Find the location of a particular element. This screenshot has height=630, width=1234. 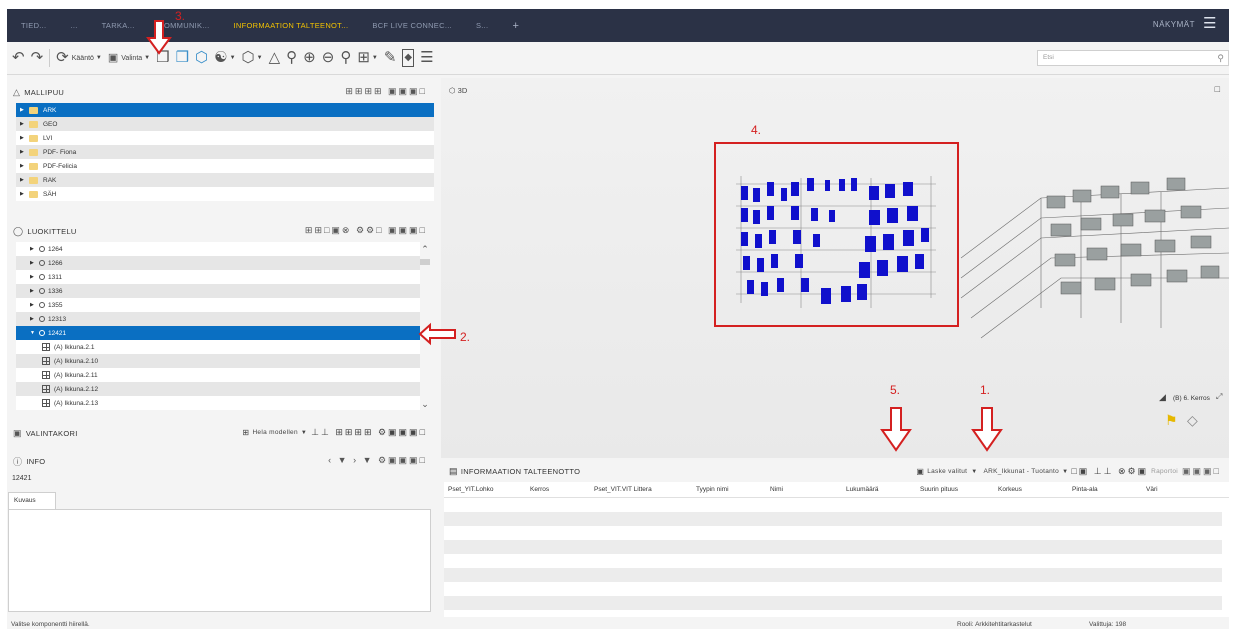

add-tab-button: + is located at coordinates (515, 26).